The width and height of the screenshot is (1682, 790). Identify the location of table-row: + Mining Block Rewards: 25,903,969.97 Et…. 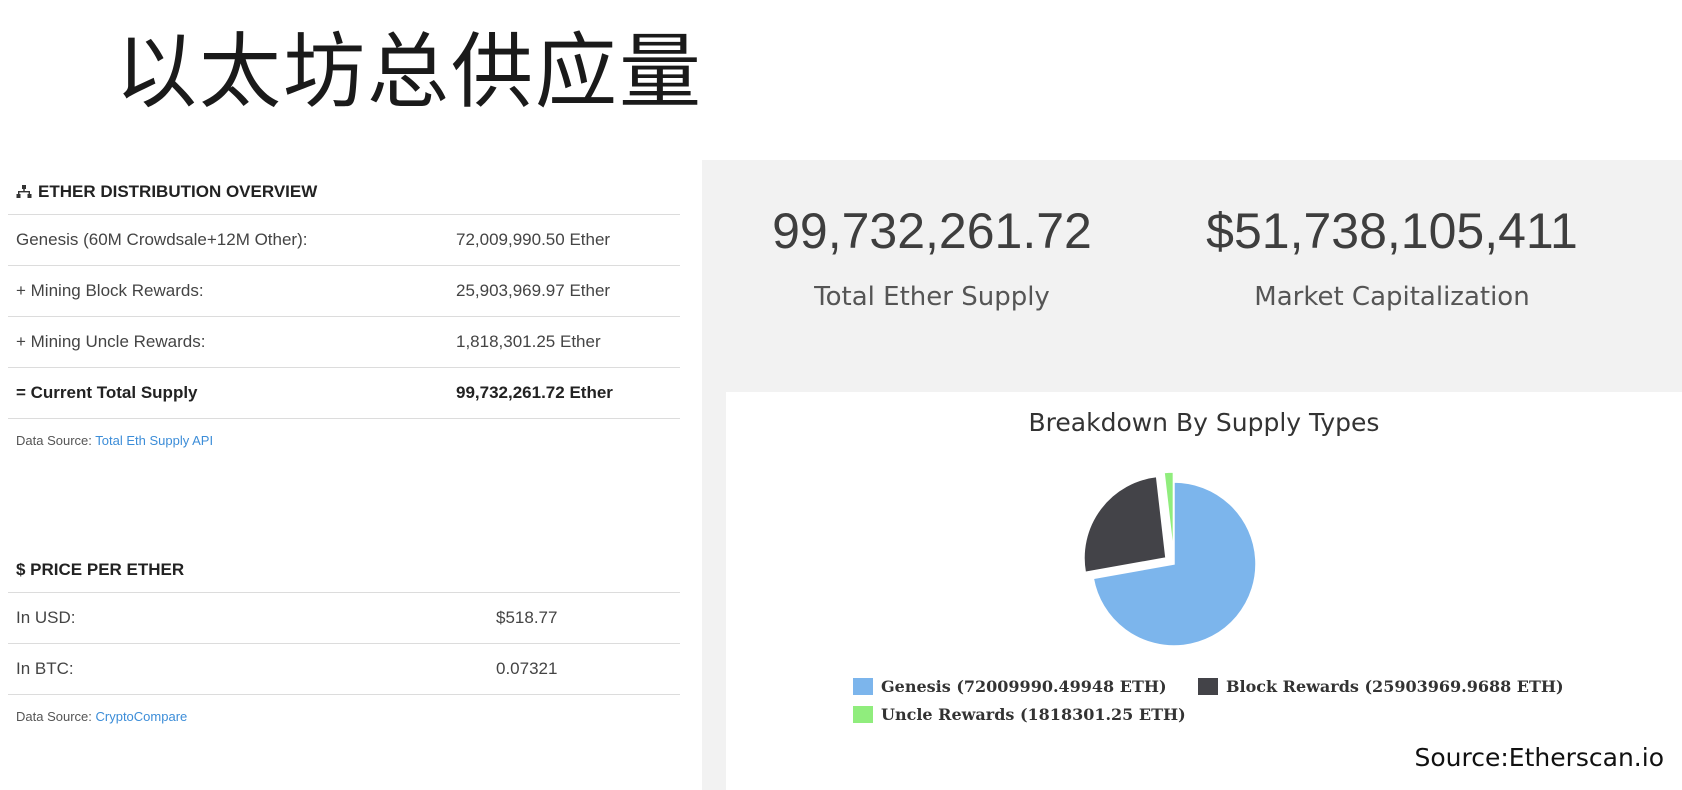
(344, 291).